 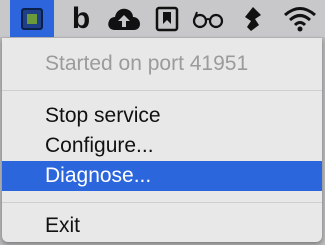 I want to click on exit-label: Exit, so click(x=63, y=225).